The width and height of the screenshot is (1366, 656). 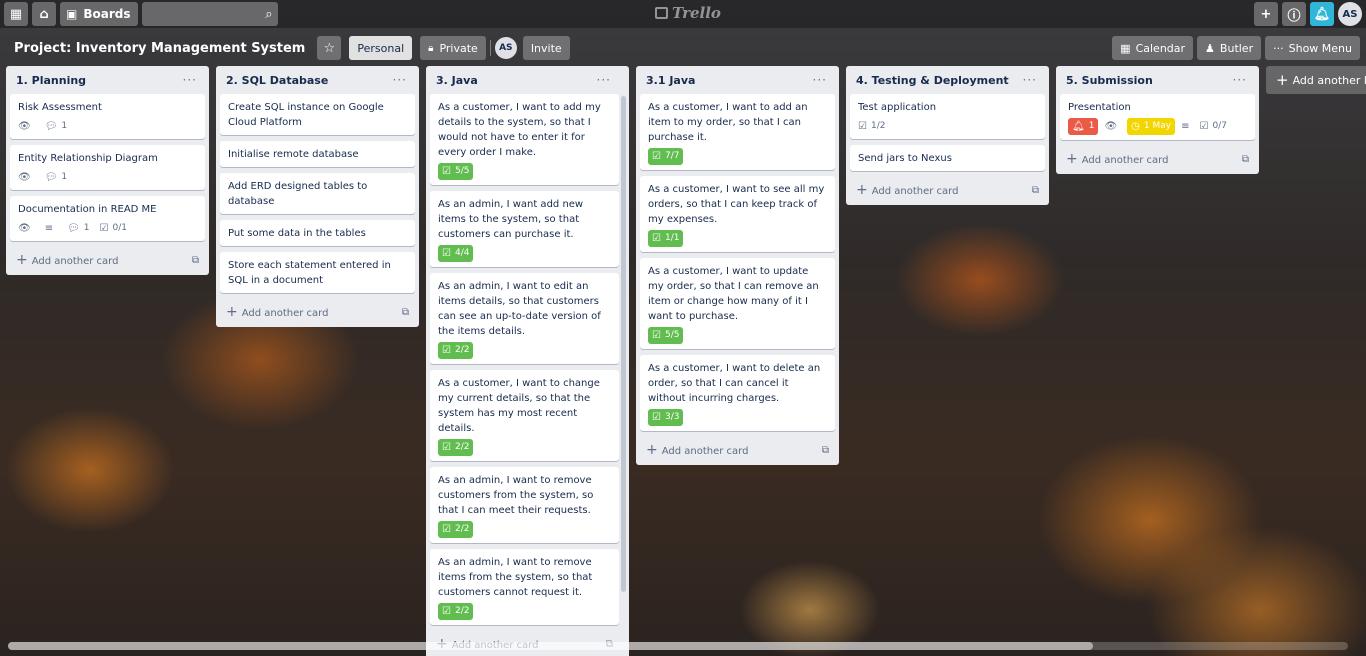 I want to click on calendar-icon: ▦, so click(x=1125, y=48).